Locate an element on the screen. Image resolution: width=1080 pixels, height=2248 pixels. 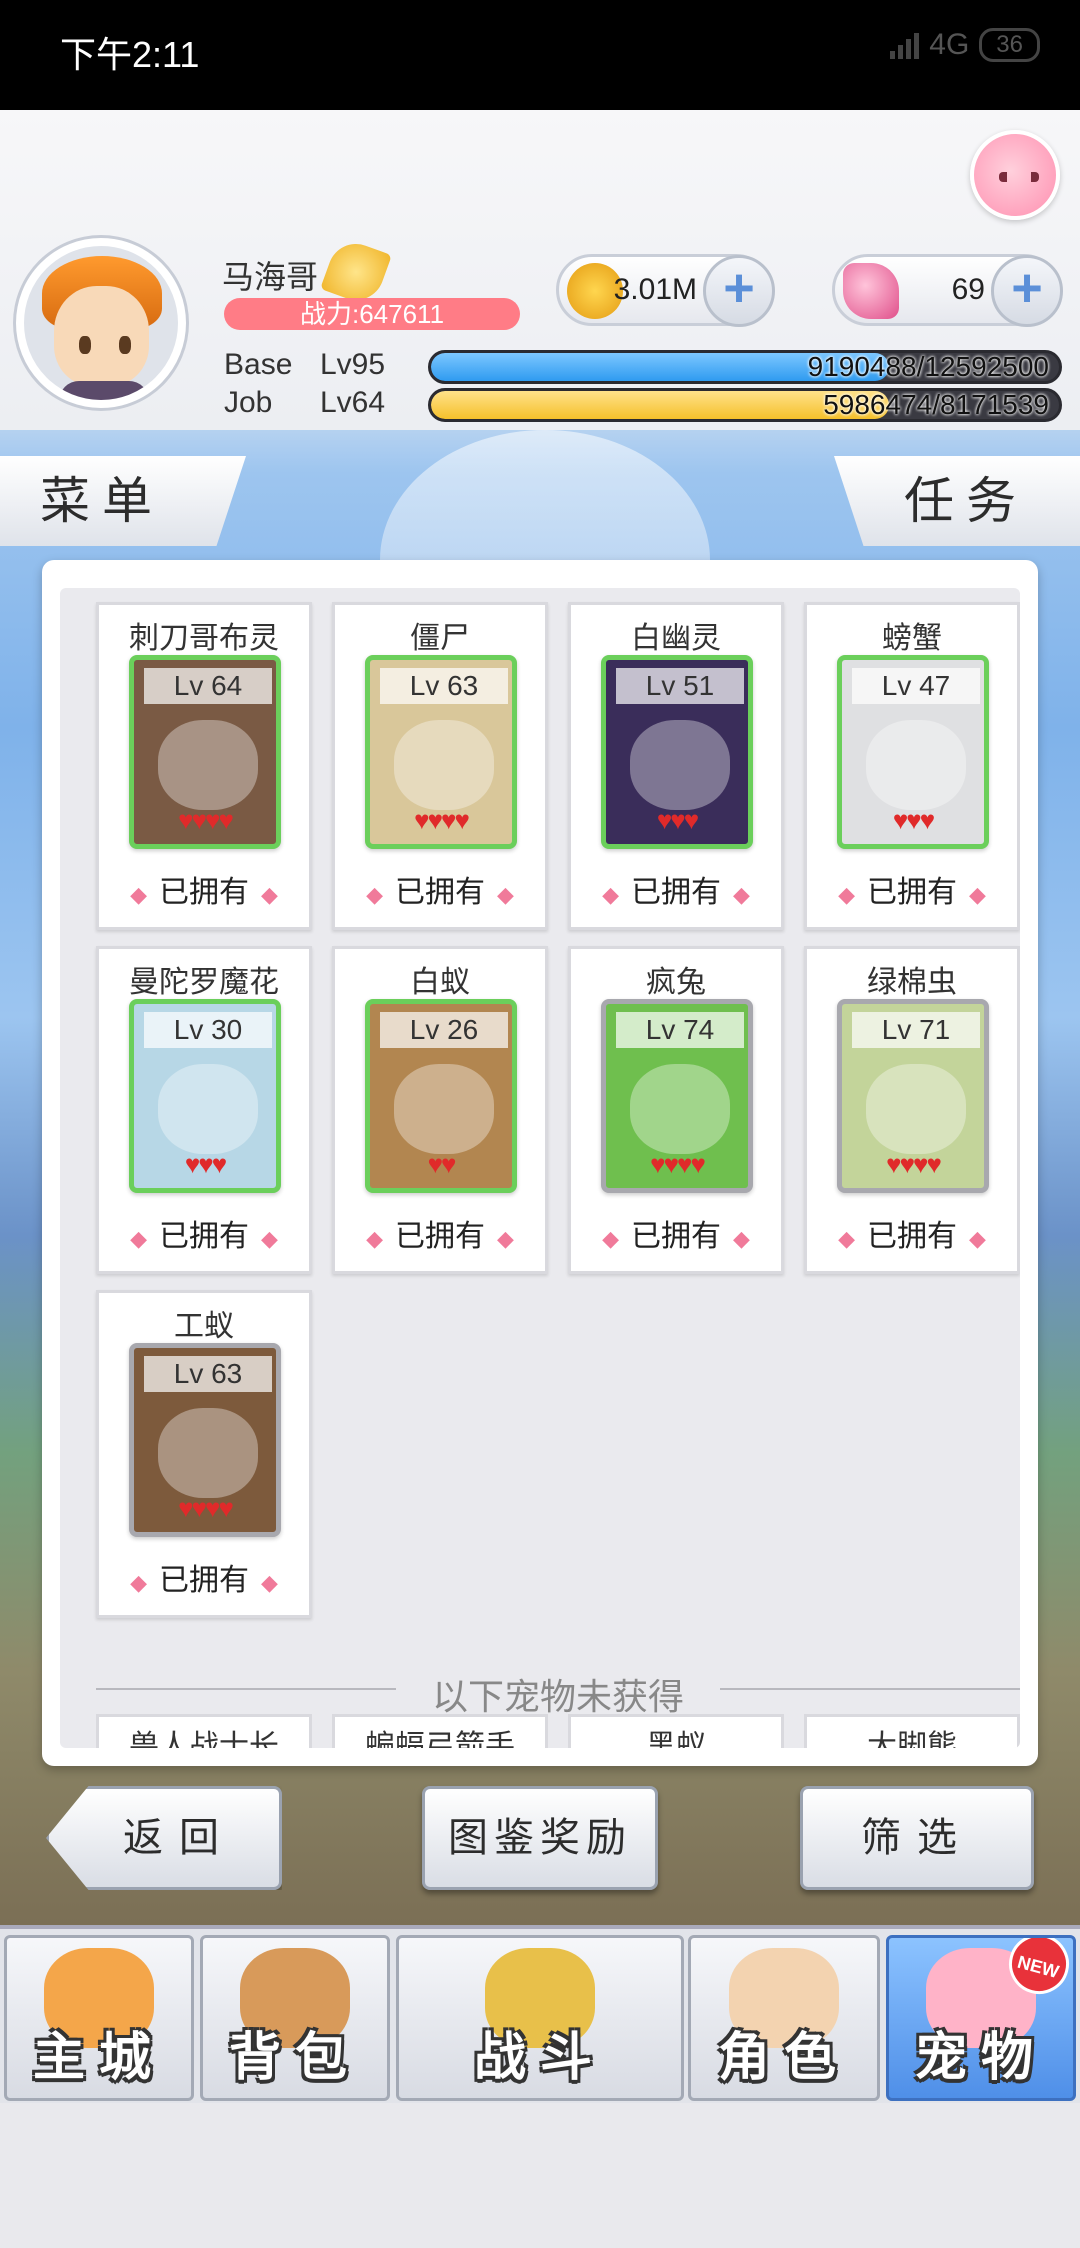
back-button: 返回 is located at coordinates (164, 1838).